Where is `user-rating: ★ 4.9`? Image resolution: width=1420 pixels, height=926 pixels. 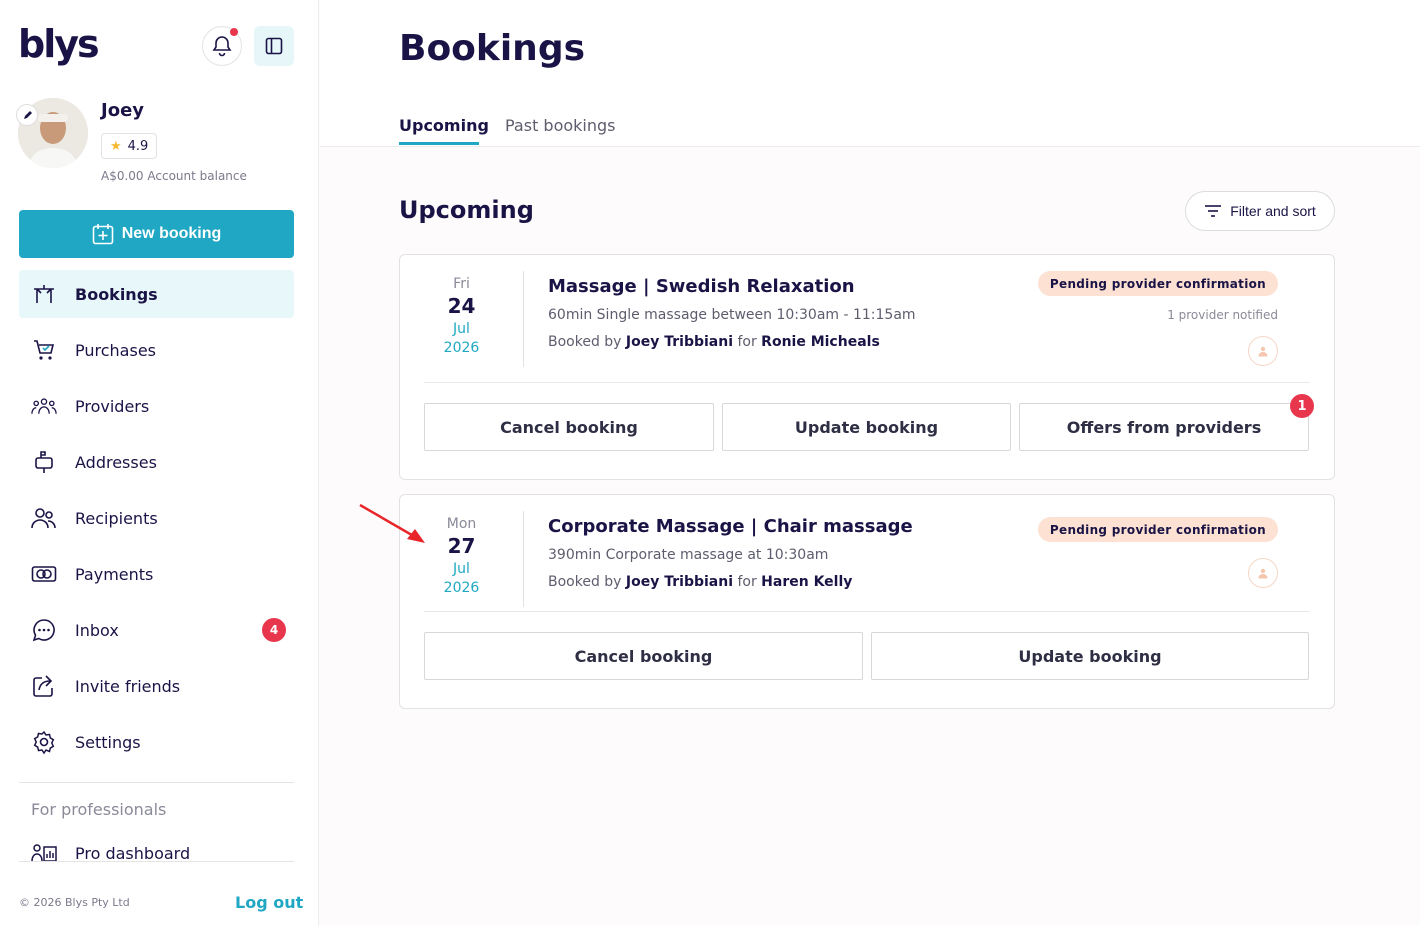
user-rating: ★ 4.9 is located at coordinates (129, 146).